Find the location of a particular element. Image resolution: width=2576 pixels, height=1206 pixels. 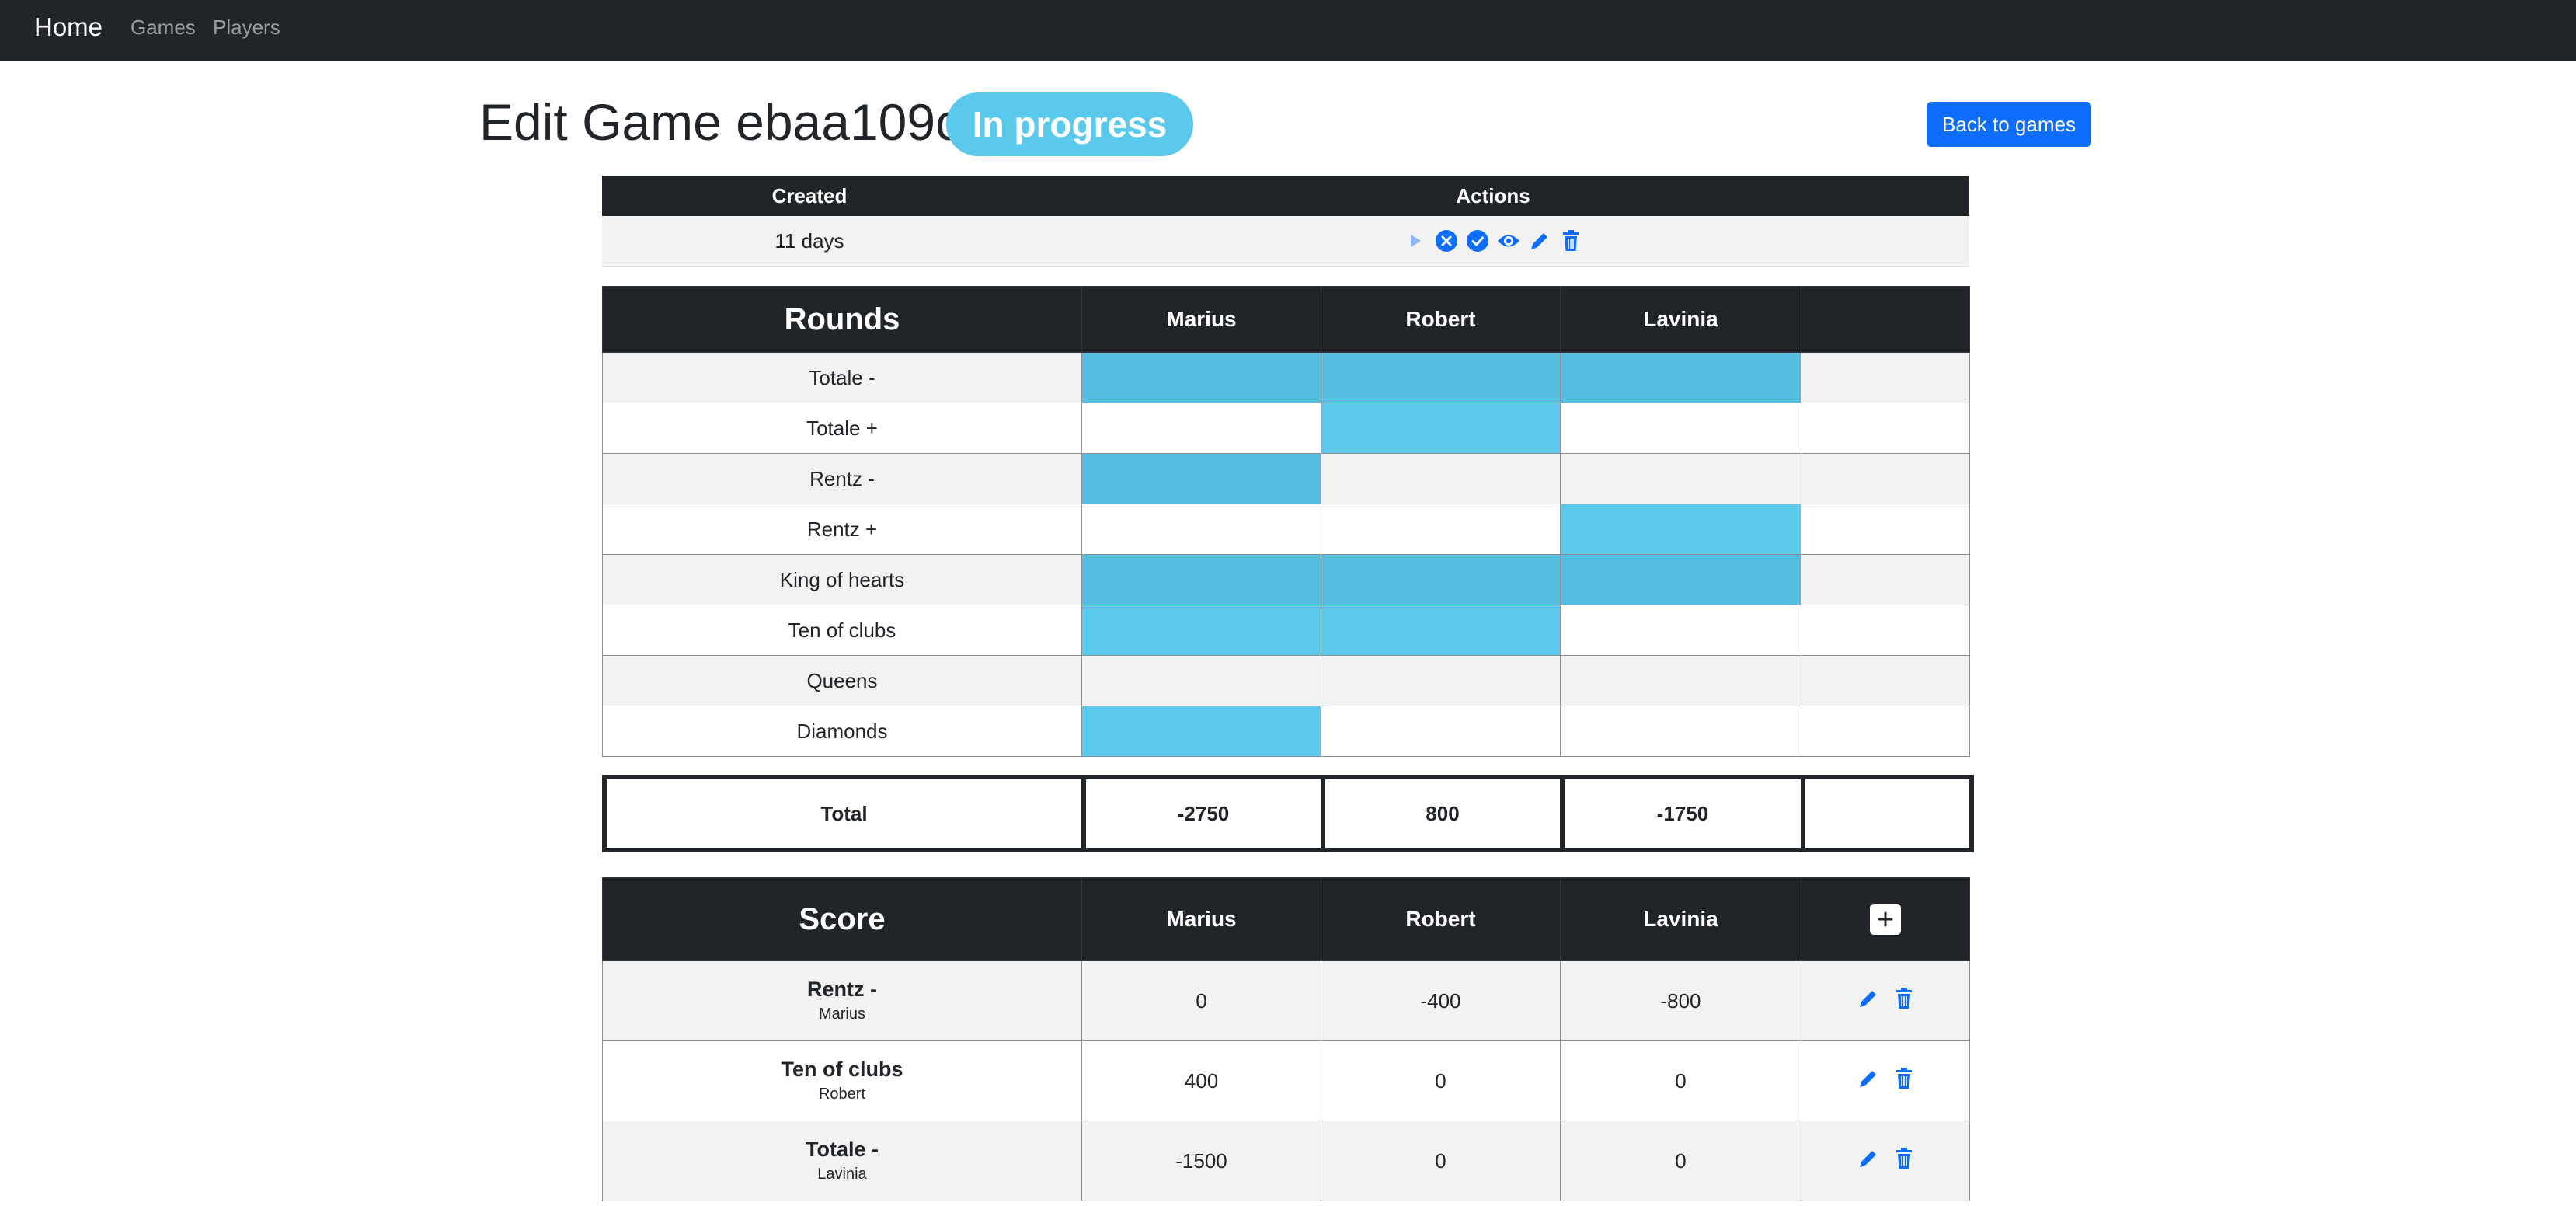

round-name: Rentz - is located at coordinates (842, 478).